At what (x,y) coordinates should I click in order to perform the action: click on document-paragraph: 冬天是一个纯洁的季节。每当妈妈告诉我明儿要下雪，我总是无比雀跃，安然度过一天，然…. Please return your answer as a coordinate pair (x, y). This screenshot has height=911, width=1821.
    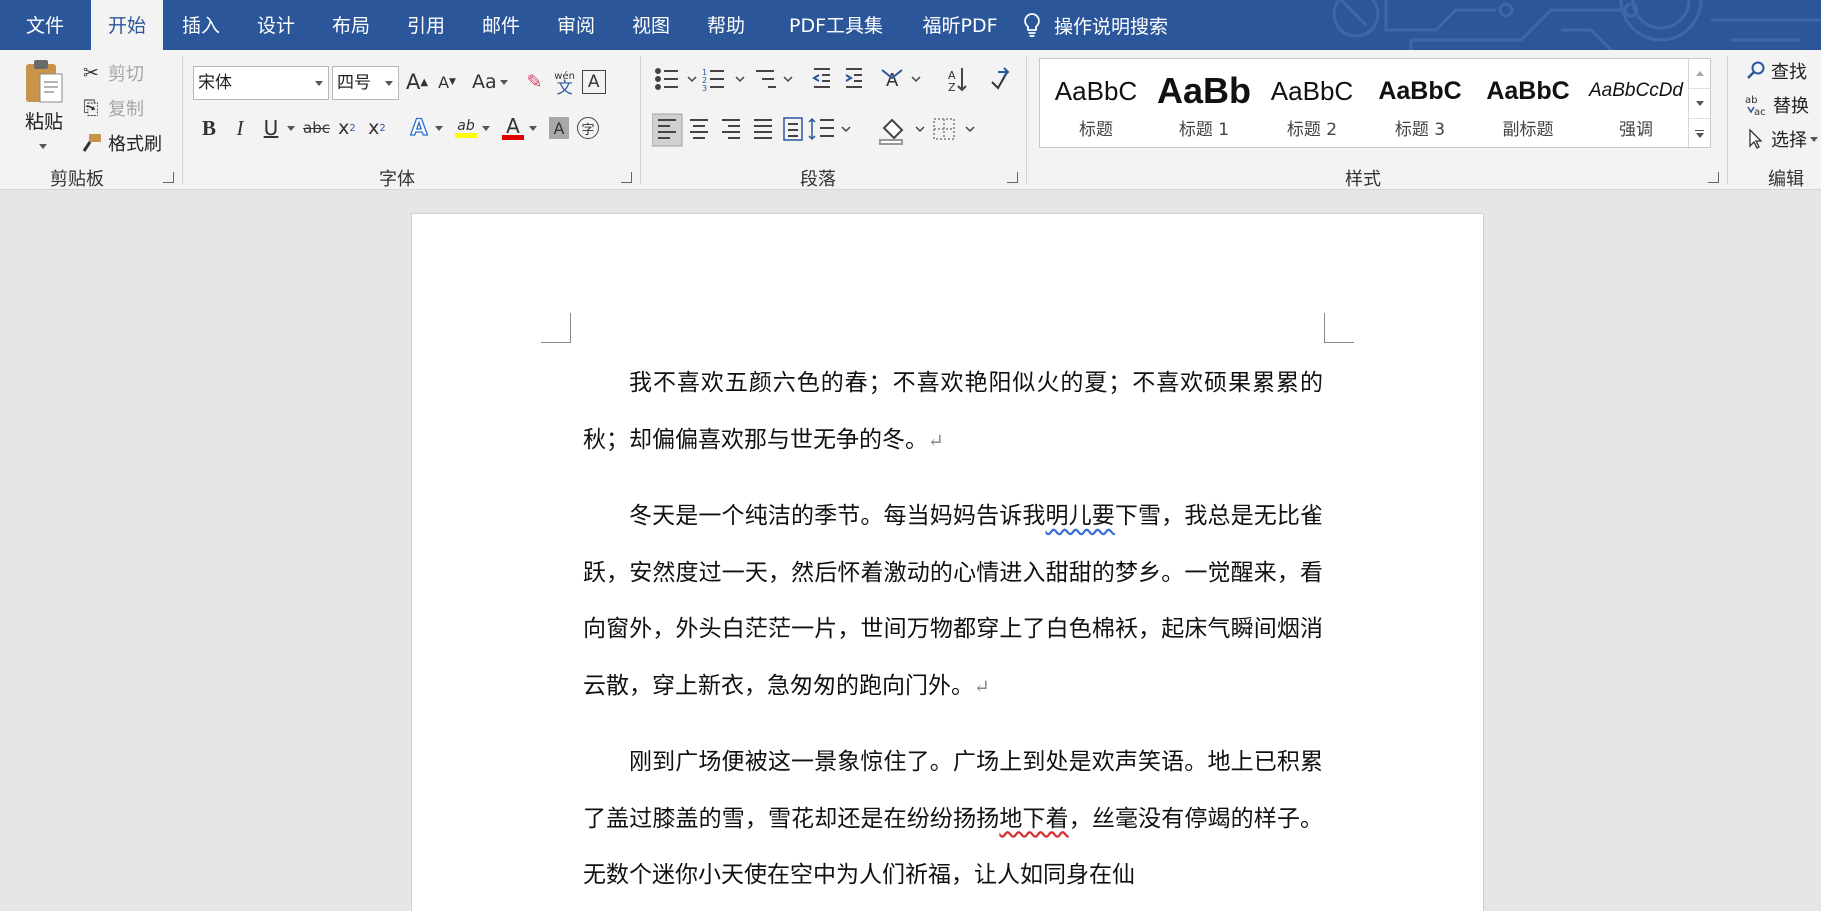
    Looking at the image, I should click on (953, 601).